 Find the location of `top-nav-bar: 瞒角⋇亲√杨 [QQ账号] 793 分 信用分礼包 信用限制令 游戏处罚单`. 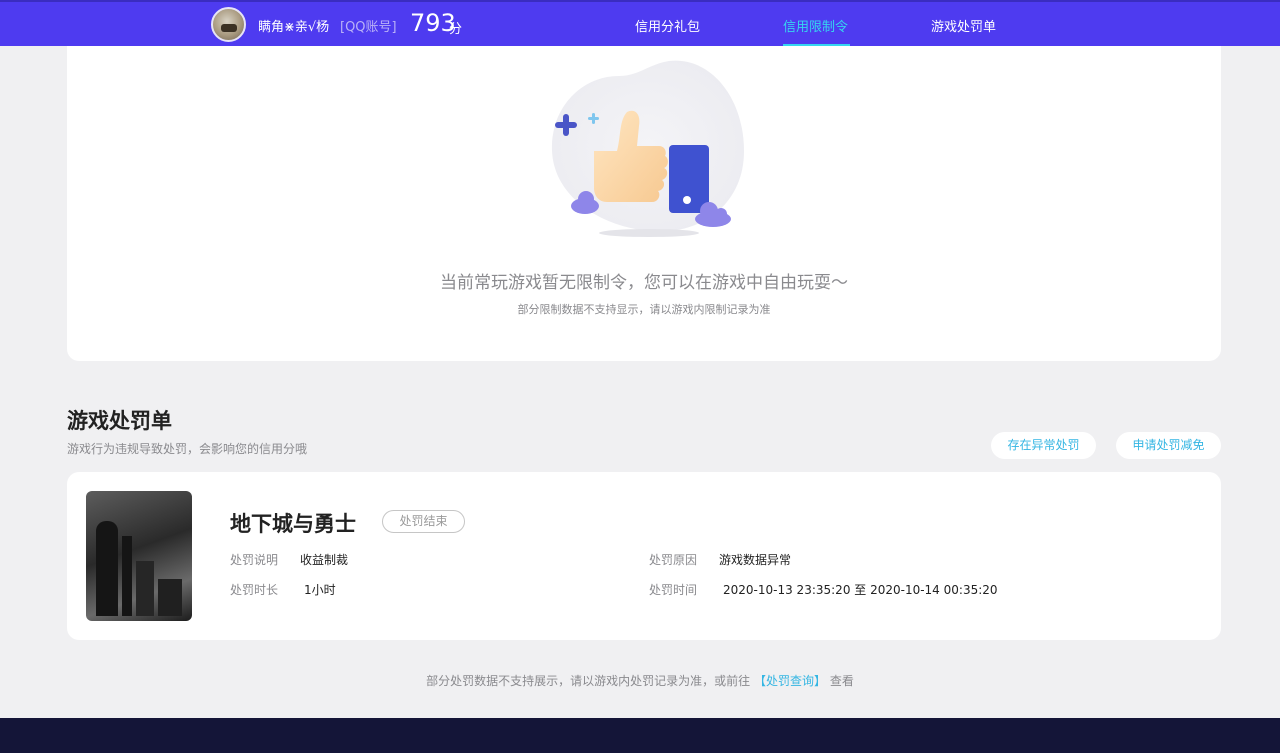

top-nav-bar: 瞒角⋇亲√杨 [QQ账号] 793 分 信用分礼包 信用限制令 游戏处罚单 is located at coordinates (640, 23).